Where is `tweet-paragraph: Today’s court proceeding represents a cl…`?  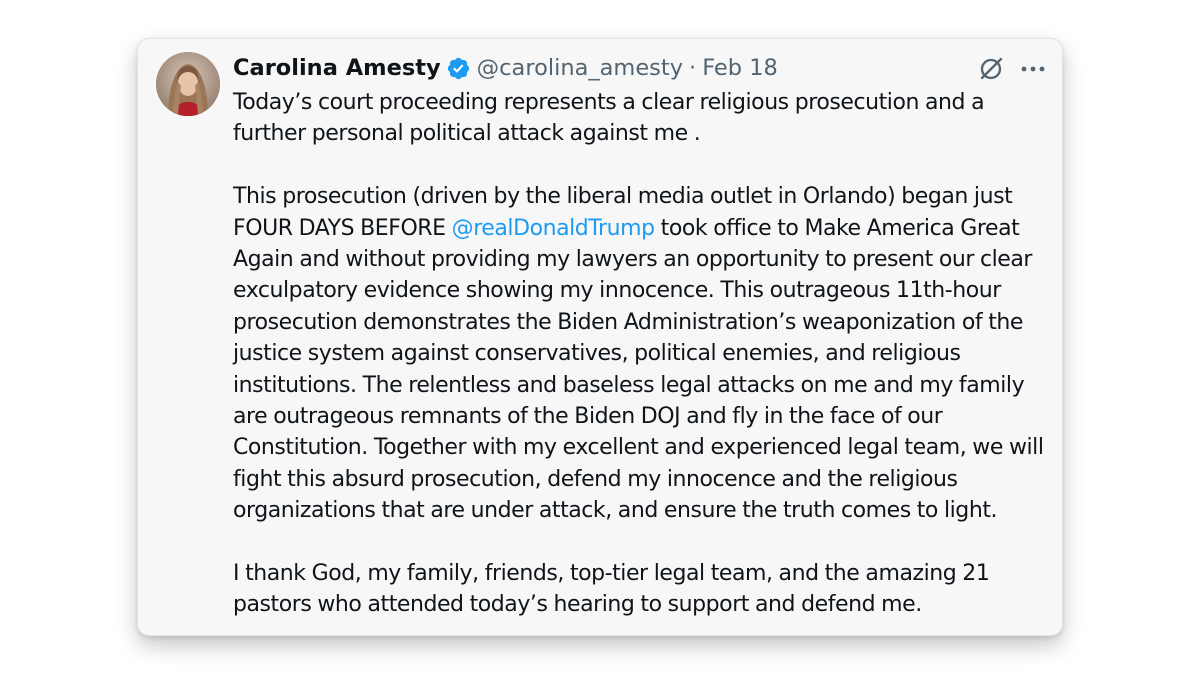
tweet-paragraph: Today’s court proceeding represents a cl… is located at coordinates (609, 118).